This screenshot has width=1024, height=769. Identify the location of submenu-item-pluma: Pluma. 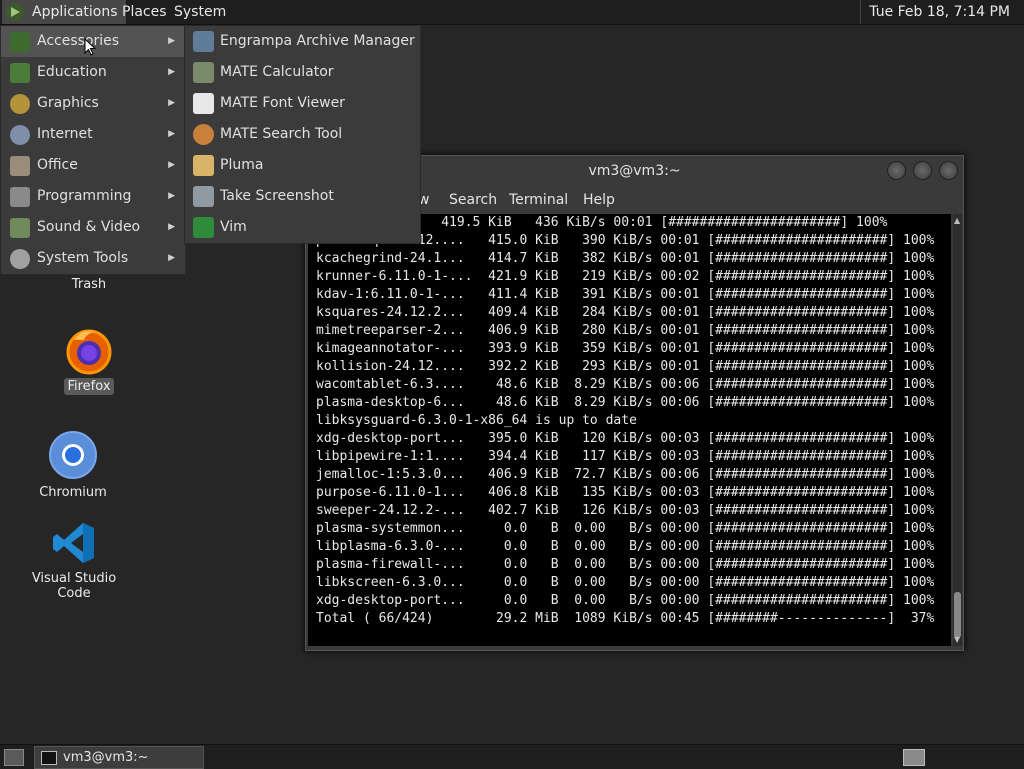
(302, 165).